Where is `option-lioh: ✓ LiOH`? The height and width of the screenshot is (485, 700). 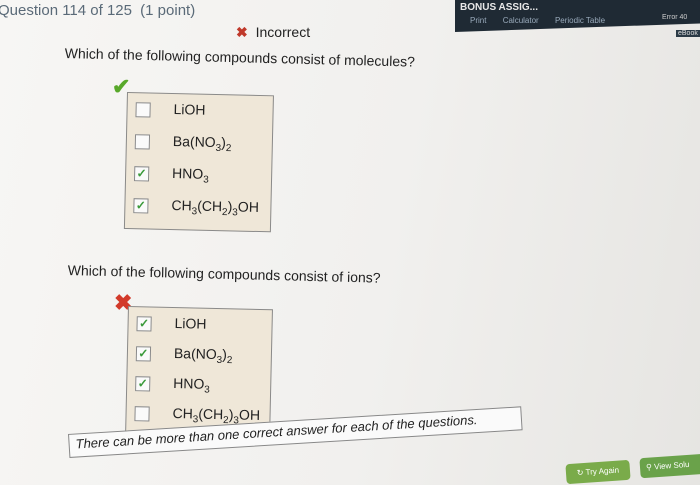 option-lioh: ✓ LiOH is located at coordinates (171, 325).